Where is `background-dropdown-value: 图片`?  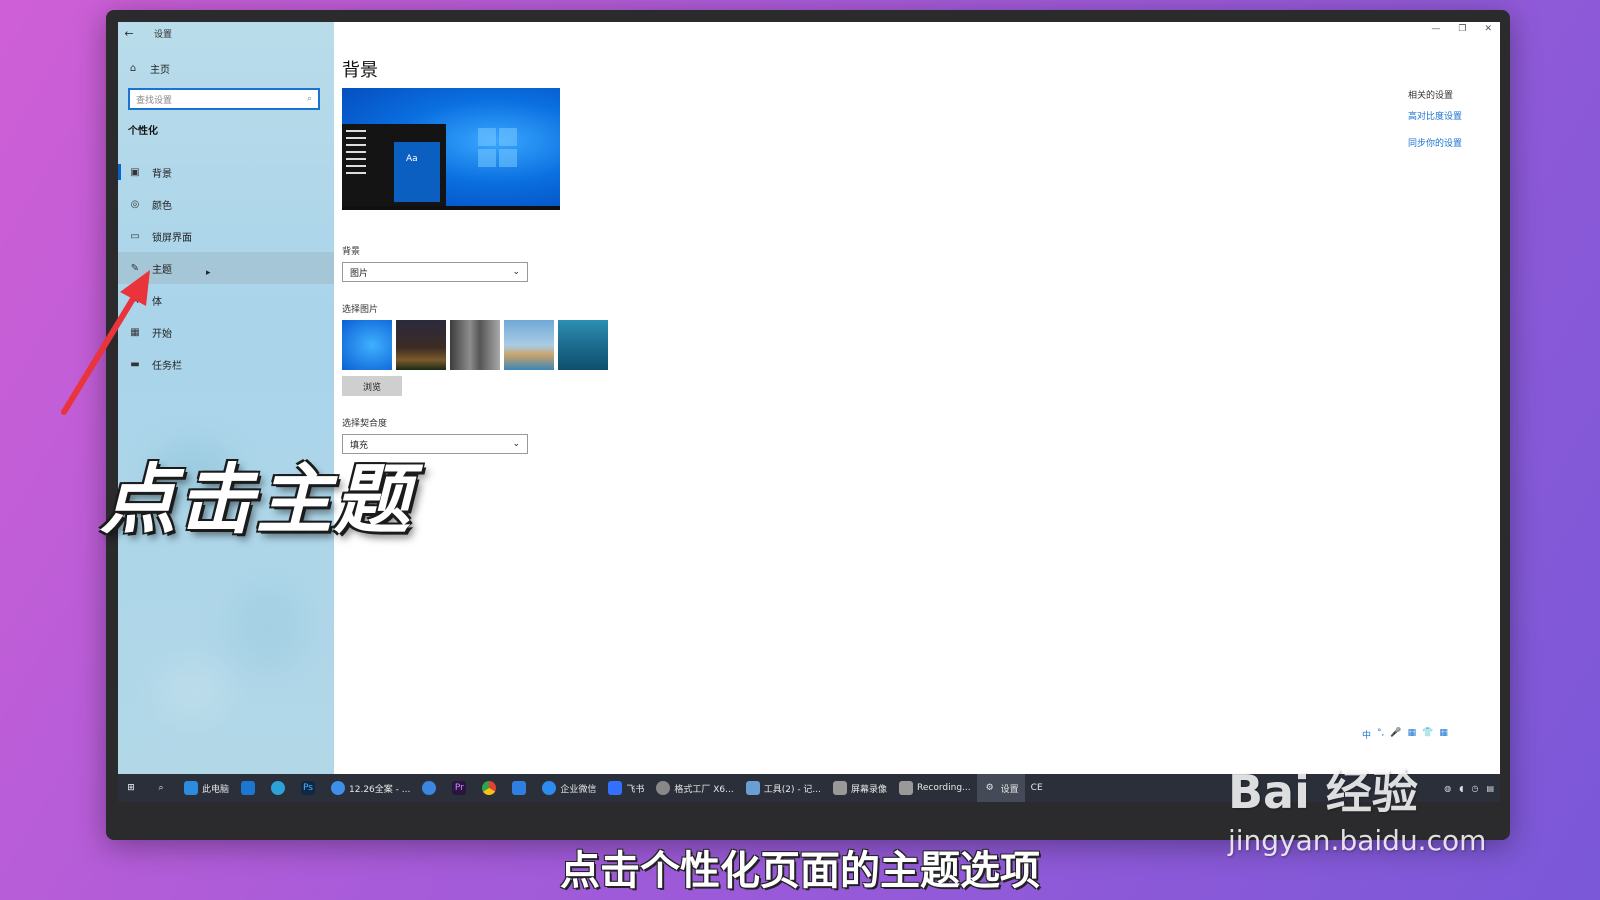
background-dropdown-value: 图片 is located at coordinates (359, 273).